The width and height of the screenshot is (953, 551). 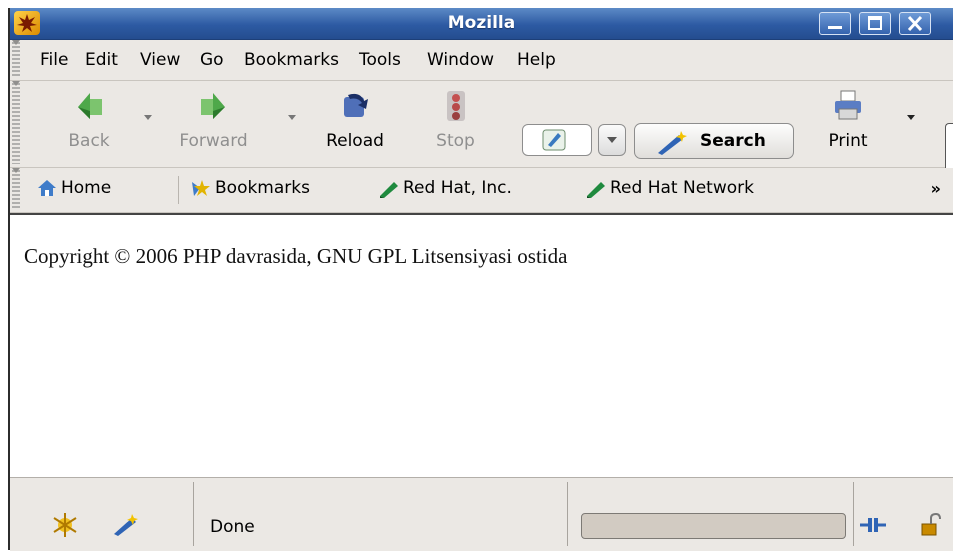 What do you see at coordinates (212, 106) in the screenshot?
I see `forward-arrow-icon` at bounding box center [212, 106].